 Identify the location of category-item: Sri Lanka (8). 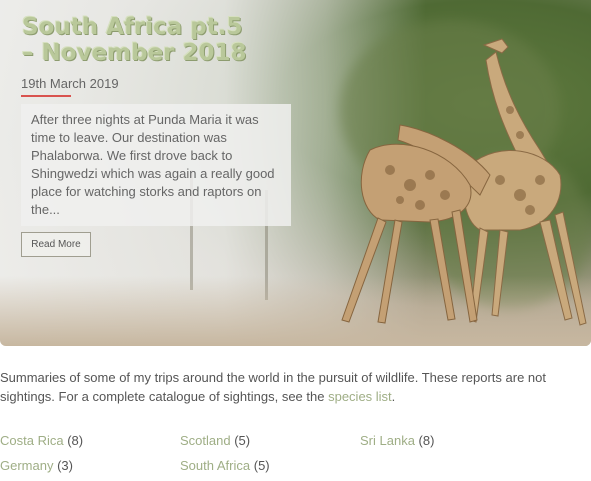
(397, 440).